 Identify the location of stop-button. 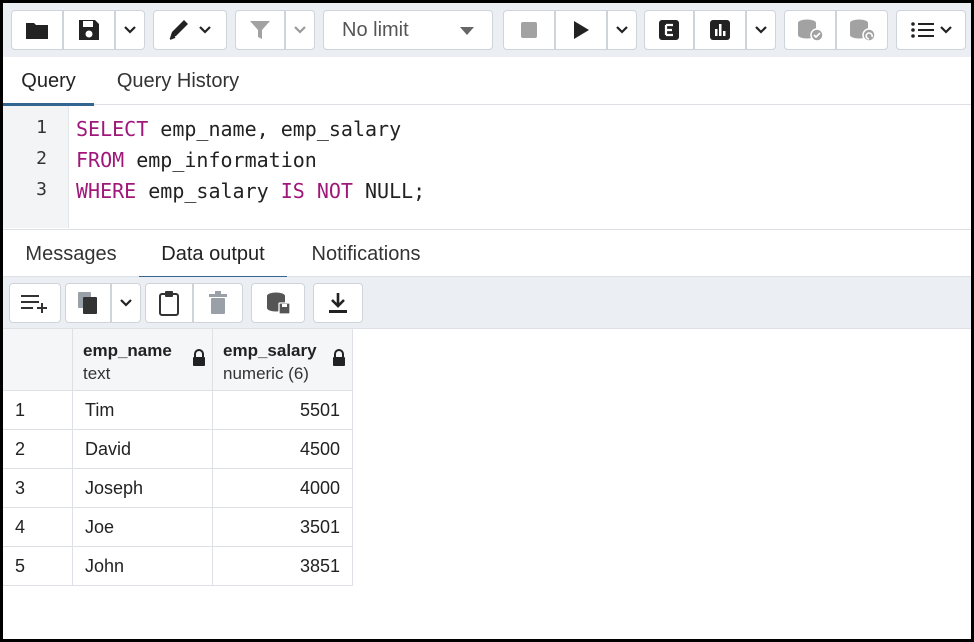
(529, 30).